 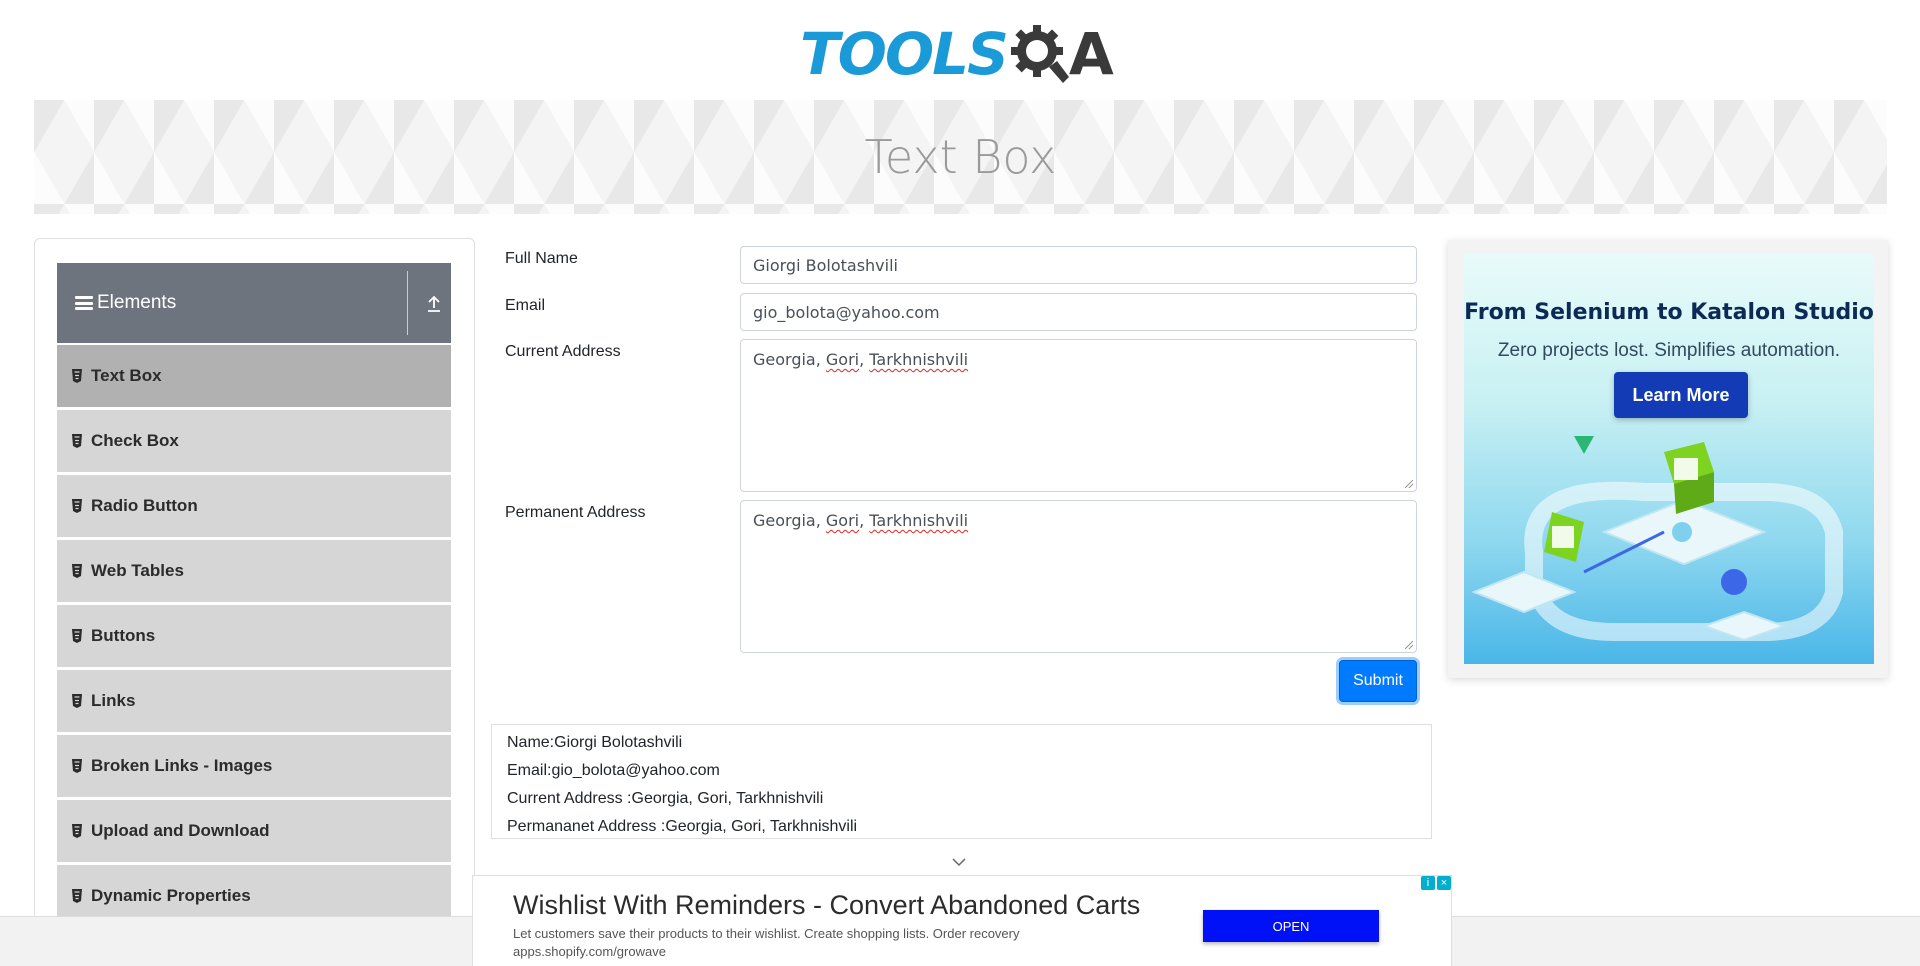 What do you see at coordinates (825, 265) in the screenshot?
I see `full-name-value: Giorgi Bolotashvili` at bounding box center [825, 265].